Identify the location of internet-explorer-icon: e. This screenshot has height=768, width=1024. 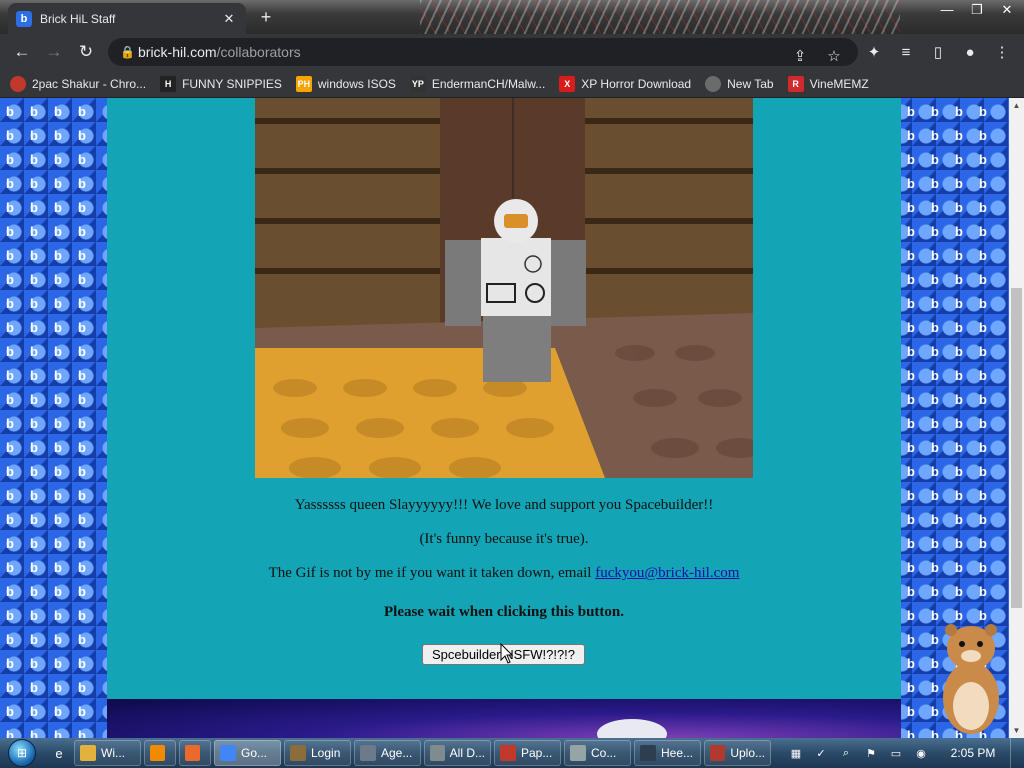
(59, 753).